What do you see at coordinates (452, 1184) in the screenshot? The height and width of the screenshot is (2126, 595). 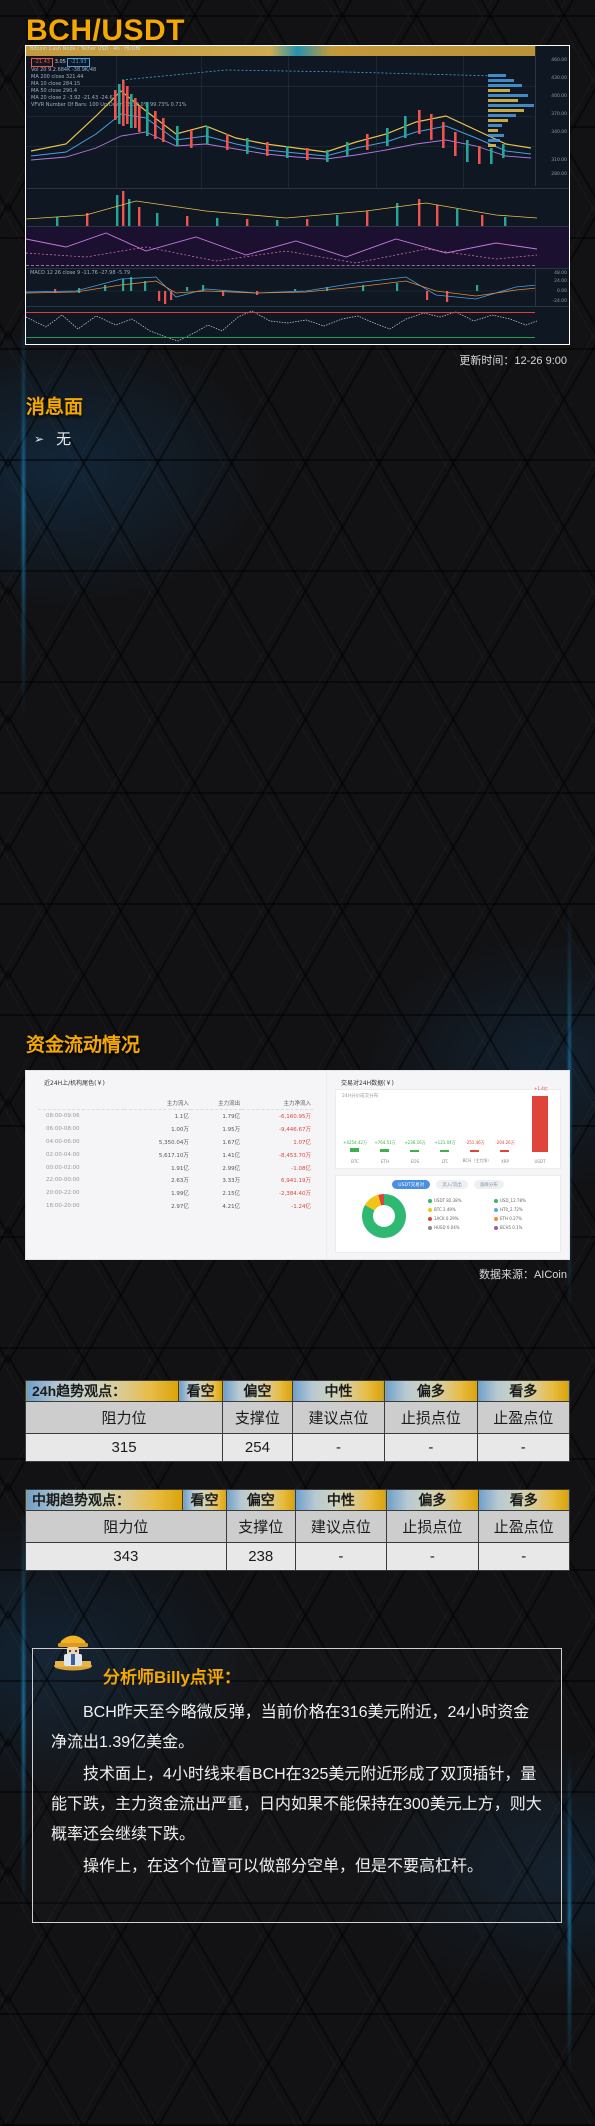 I see `tab-inflow-outflow: 流入/流出` at bounding box center [452, 1184].